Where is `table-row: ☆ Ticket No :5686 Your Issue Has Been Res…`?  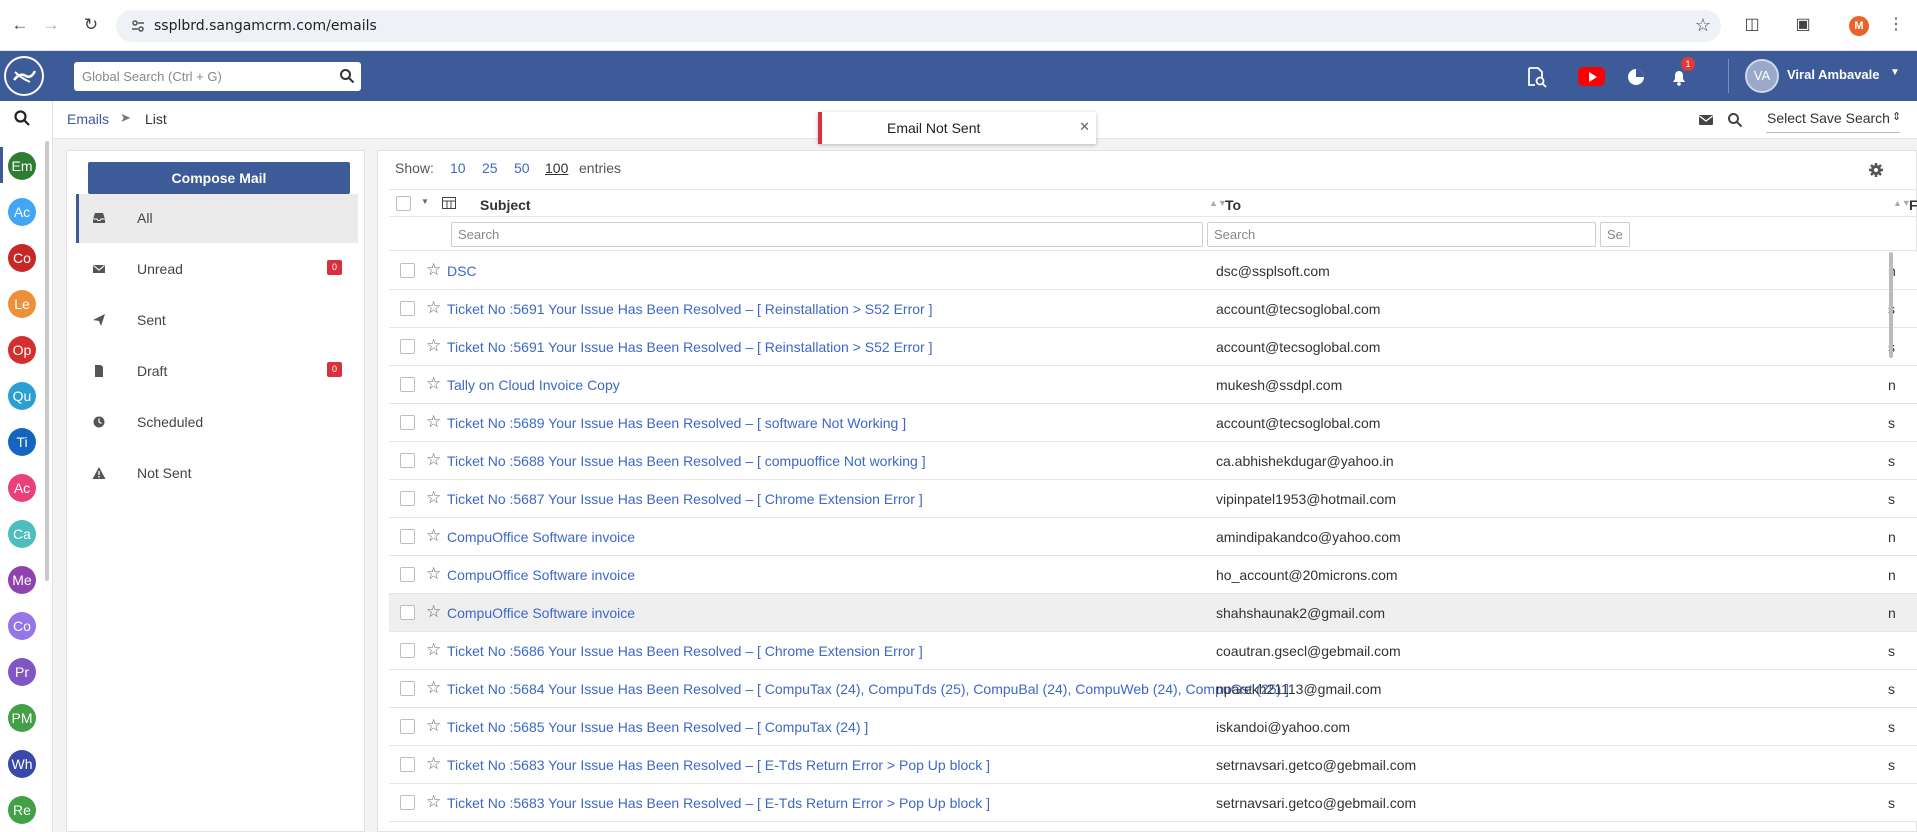
table-row: ☆ Ticket No :5686 Your Issue Has Been Res… is located at coordinates (1153, 651).